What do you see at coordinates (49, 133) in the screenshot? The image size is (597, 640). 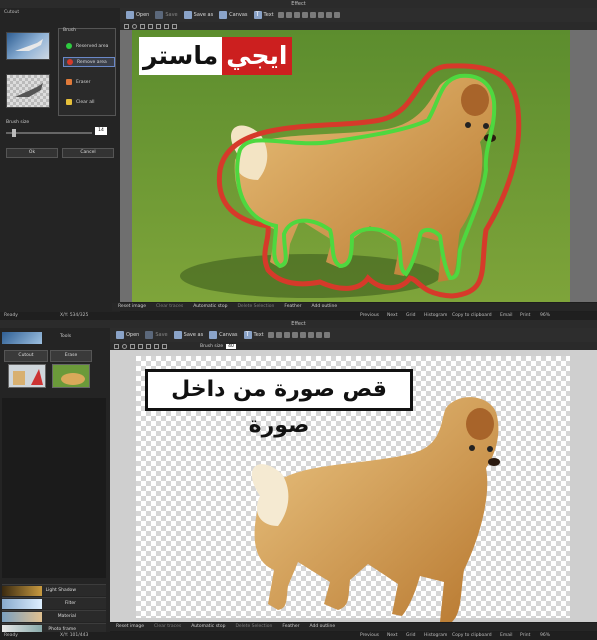 I see `brush-size-slider` at bounding box center [49, 133].